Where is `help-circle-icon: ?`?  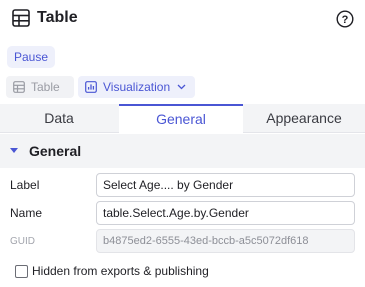
help-circle-icon: ? is located at coordinates (345, 19).